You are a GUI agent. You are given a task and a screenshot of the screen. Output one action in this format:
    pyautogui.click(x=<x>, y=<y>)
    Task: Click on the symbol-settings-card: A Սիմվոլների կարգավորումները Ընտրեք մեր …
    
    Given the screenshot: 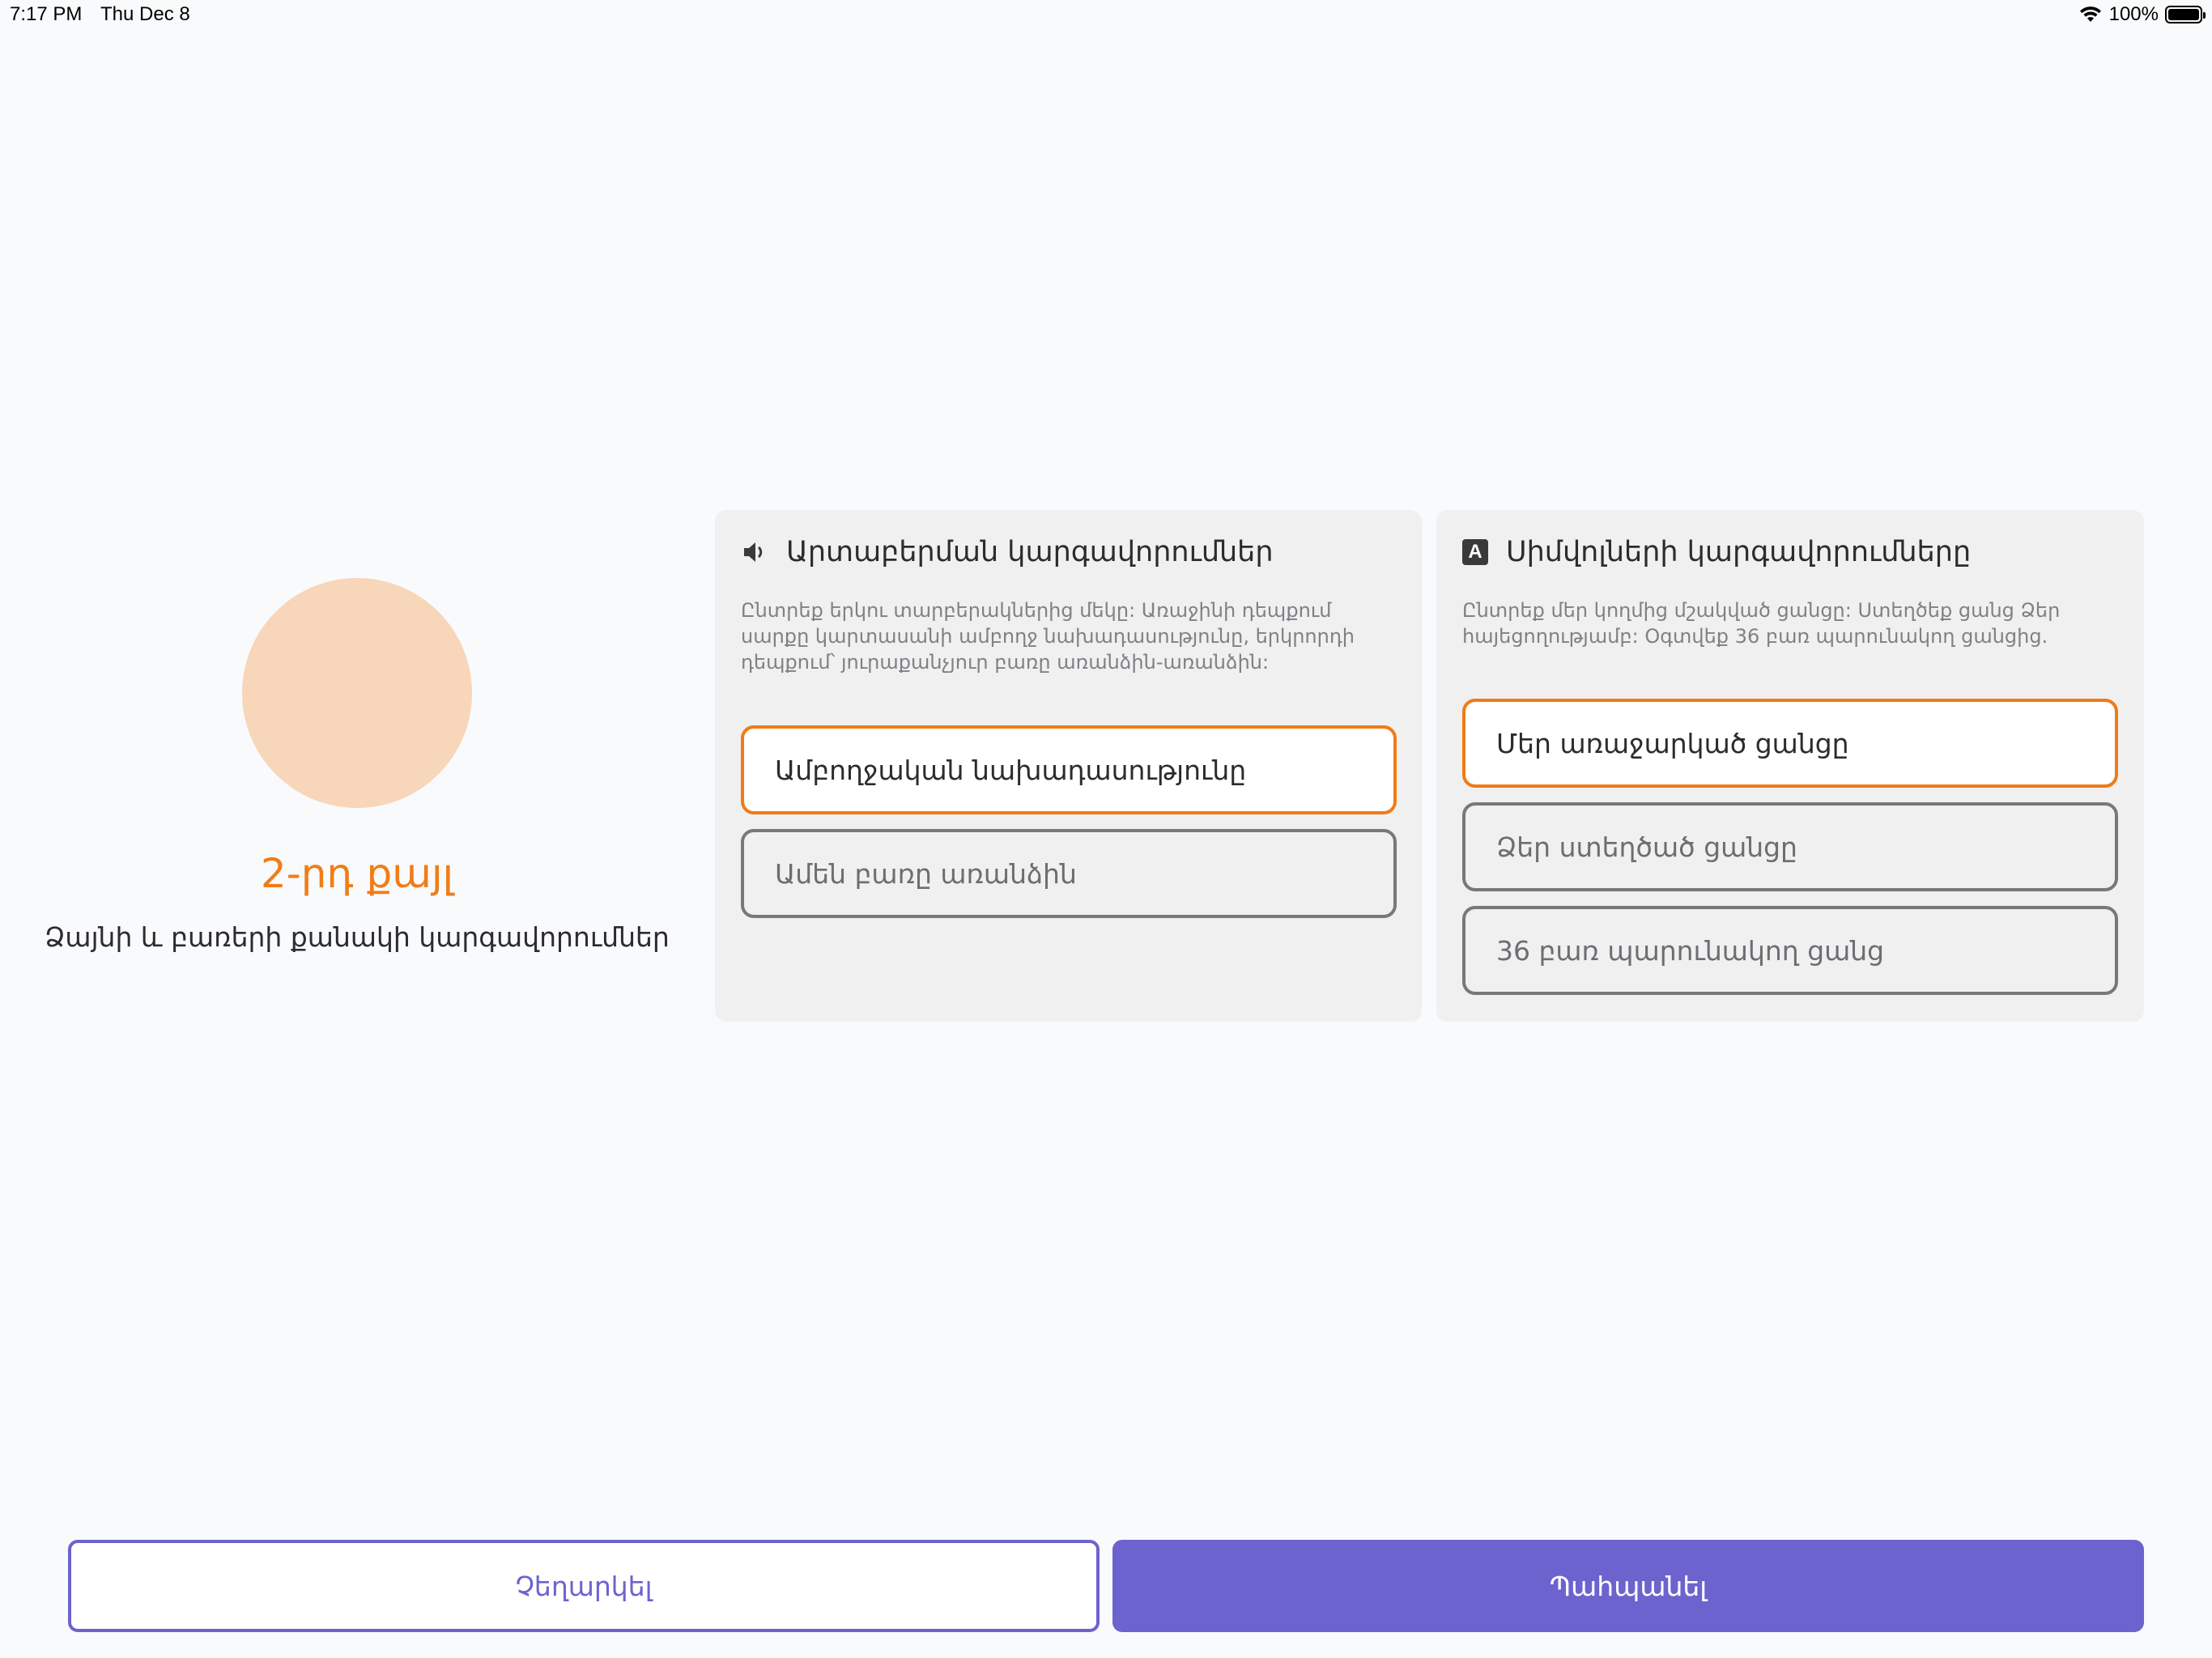 What is the action you would take?
    pyautogui.click(x=1790, y=766)
    